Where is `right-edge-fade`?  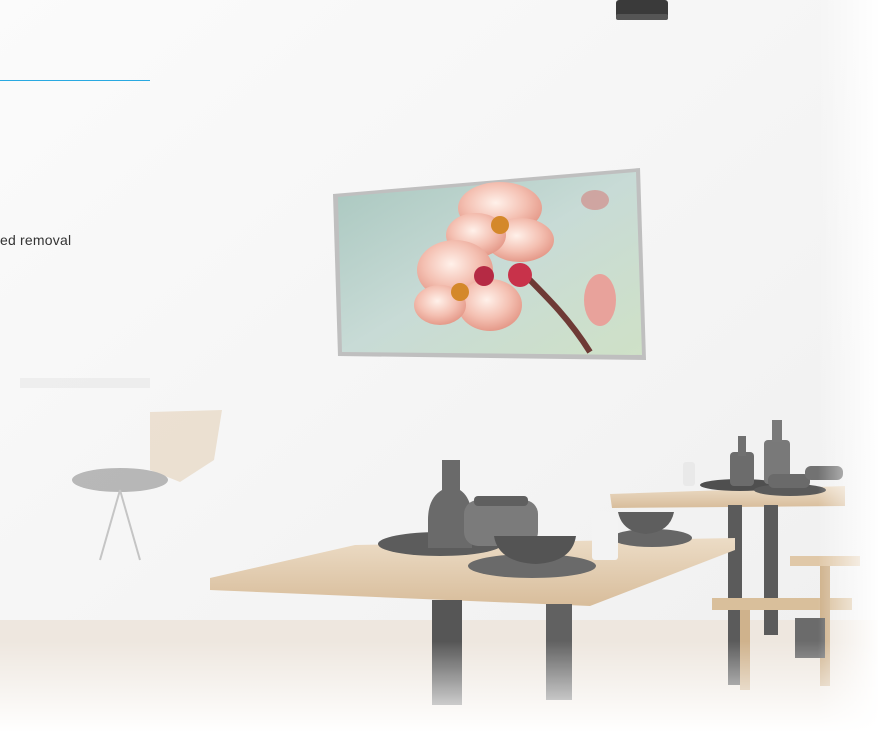
right-edge-fade is located at coordinates (848, 365).